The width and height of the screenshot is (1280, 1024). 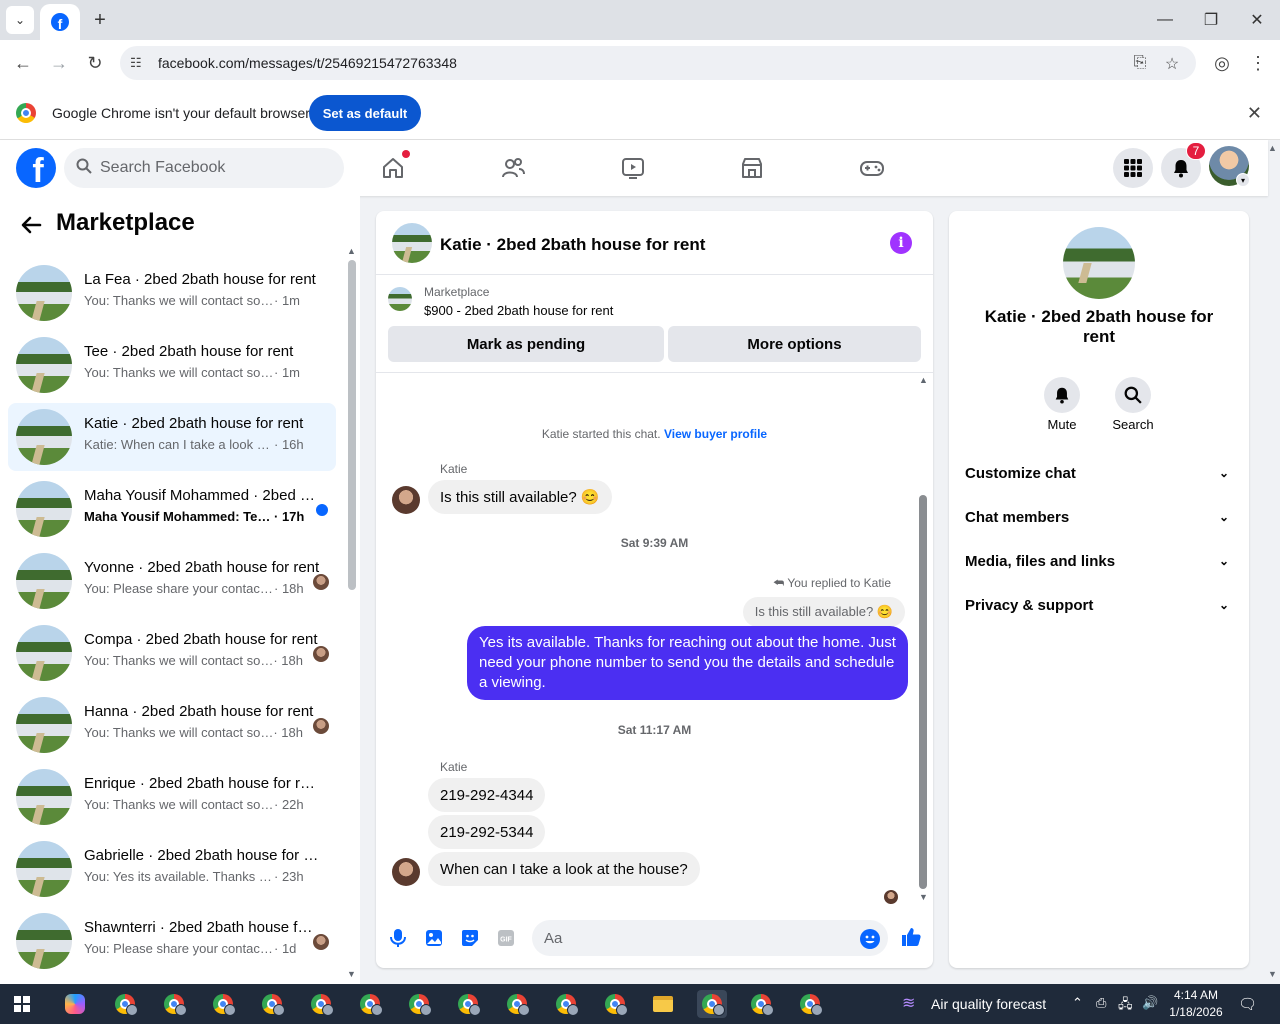 I want to click on install-app-icon: ⎘, so click(x=1140, y=63).